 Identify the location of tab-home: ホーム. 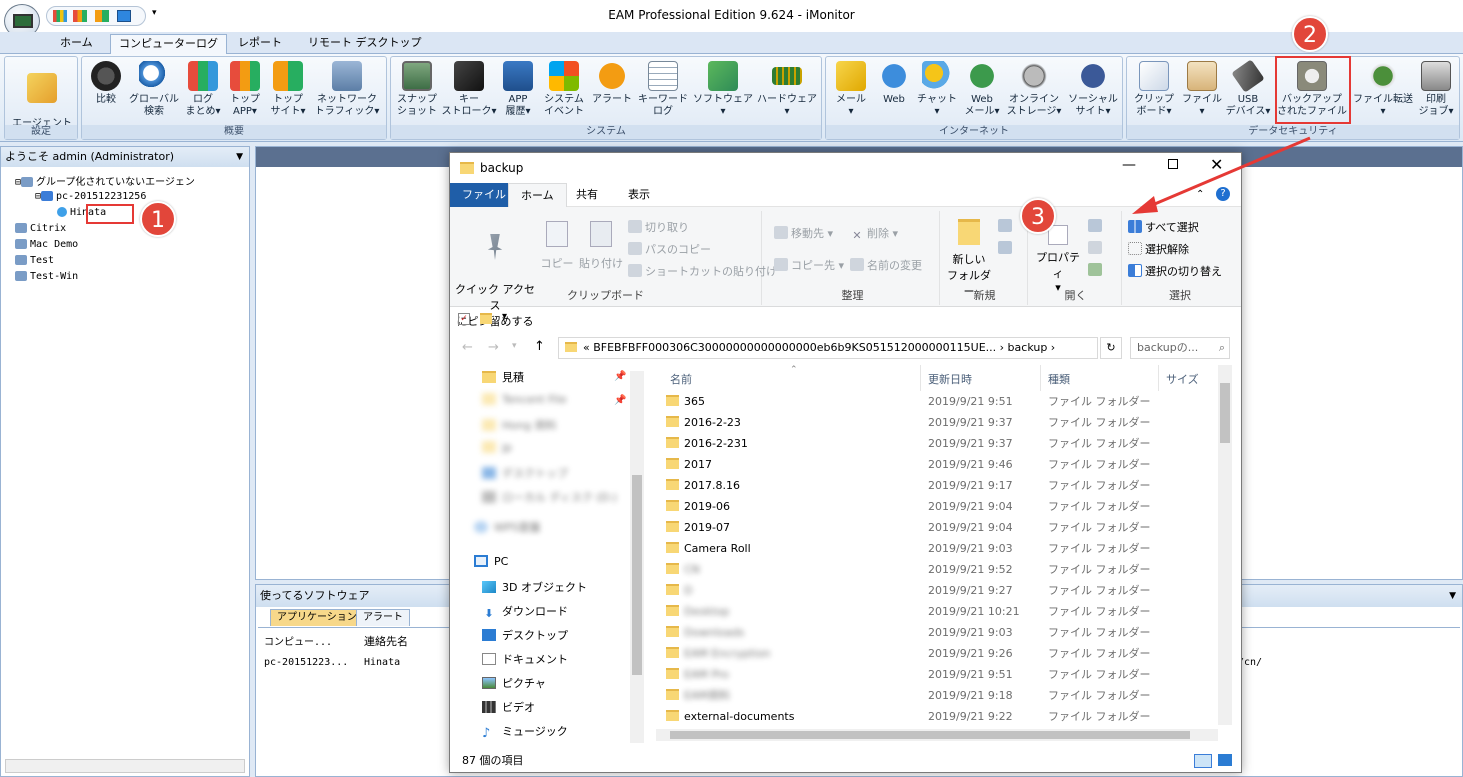
(76, 44).